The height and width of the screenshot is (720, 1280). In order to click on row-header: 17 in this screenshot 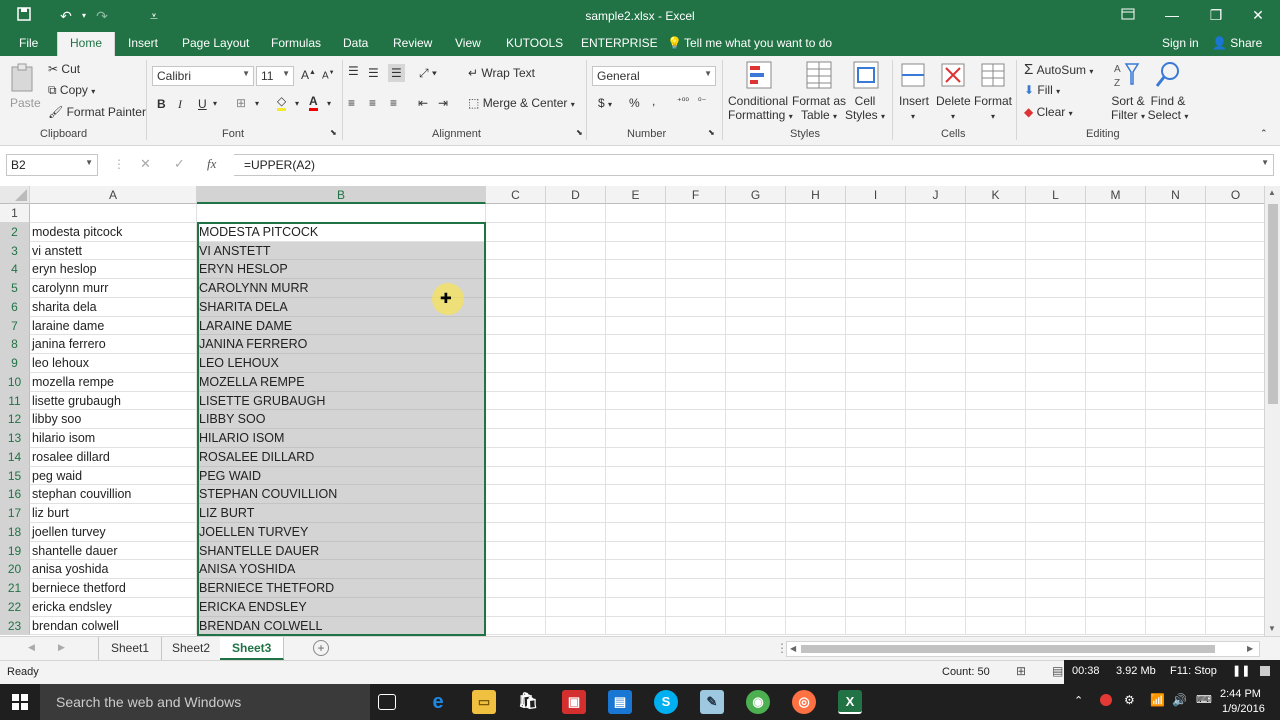, I will do `click(15, 513)`.